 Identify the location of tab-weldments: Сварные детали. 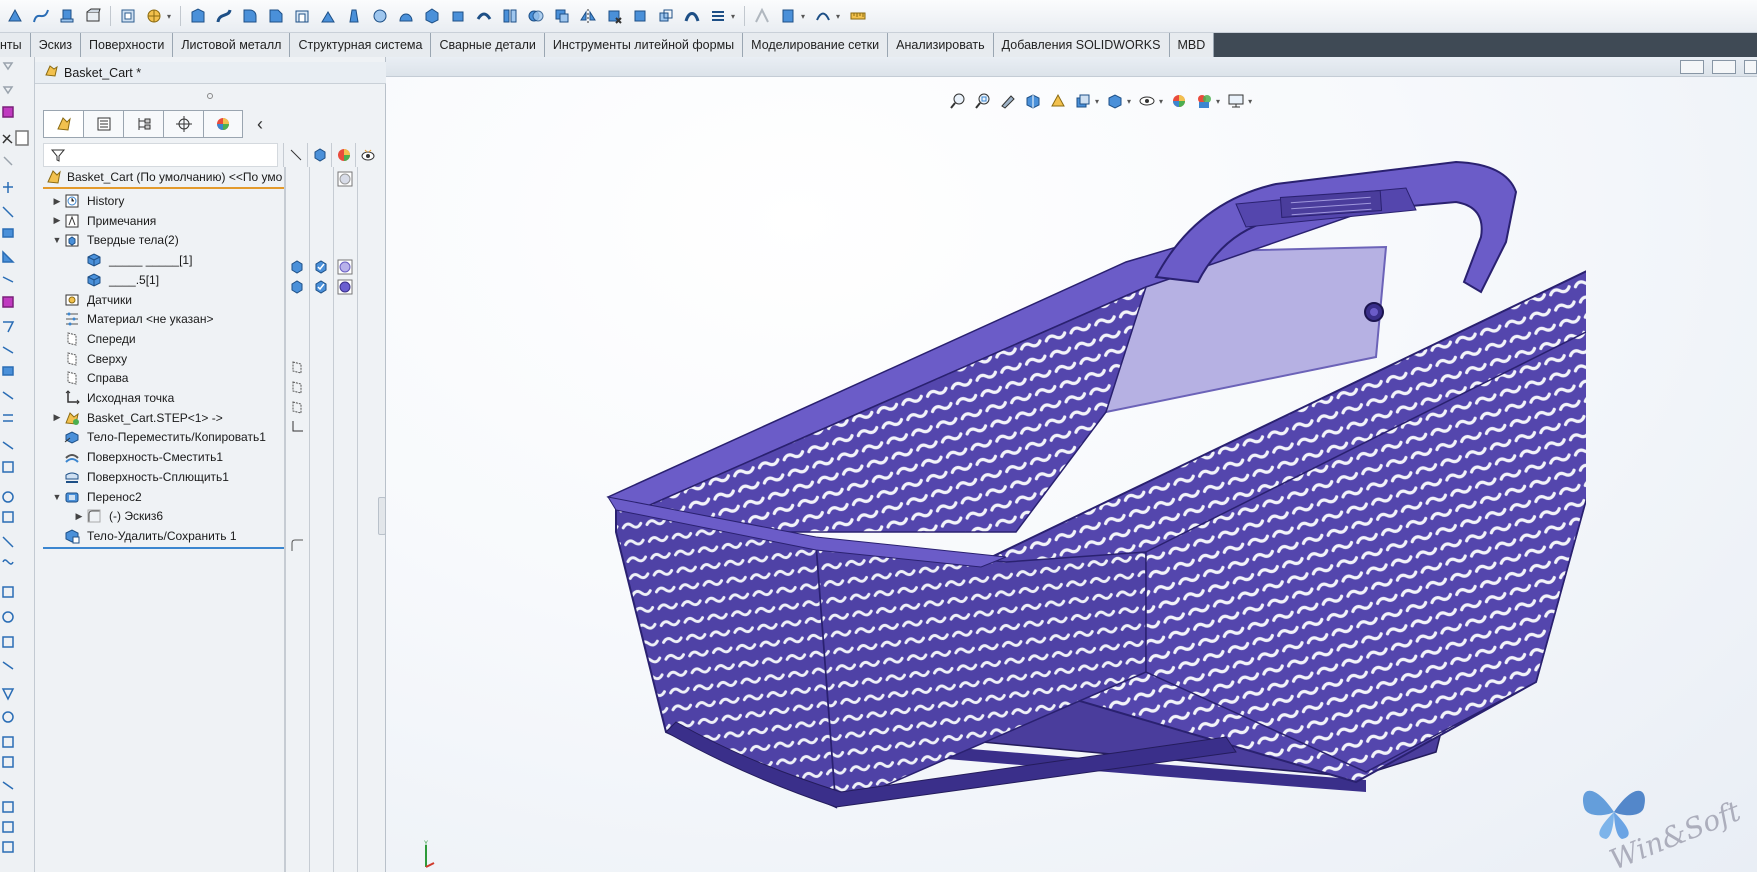
(488, 45).